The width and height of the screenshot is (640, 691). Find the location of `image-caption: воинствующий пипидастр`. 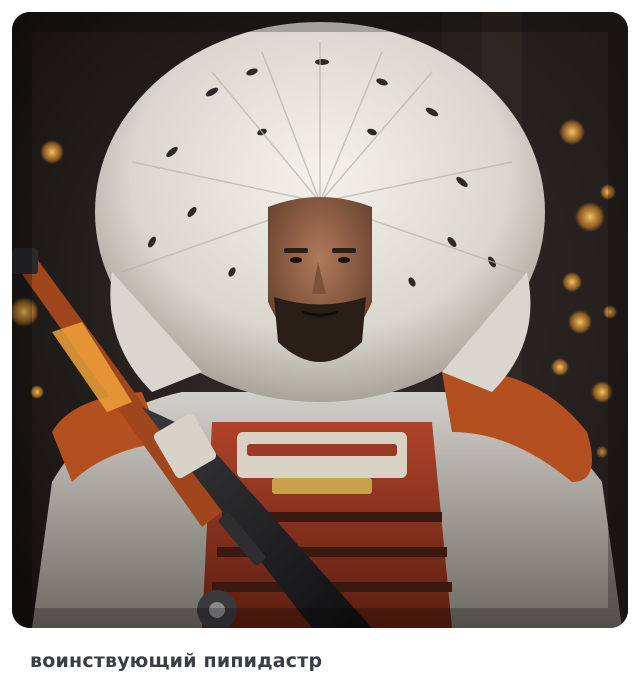

image-caption: воинствующий пипидастр is located at coordinates (176, 661).